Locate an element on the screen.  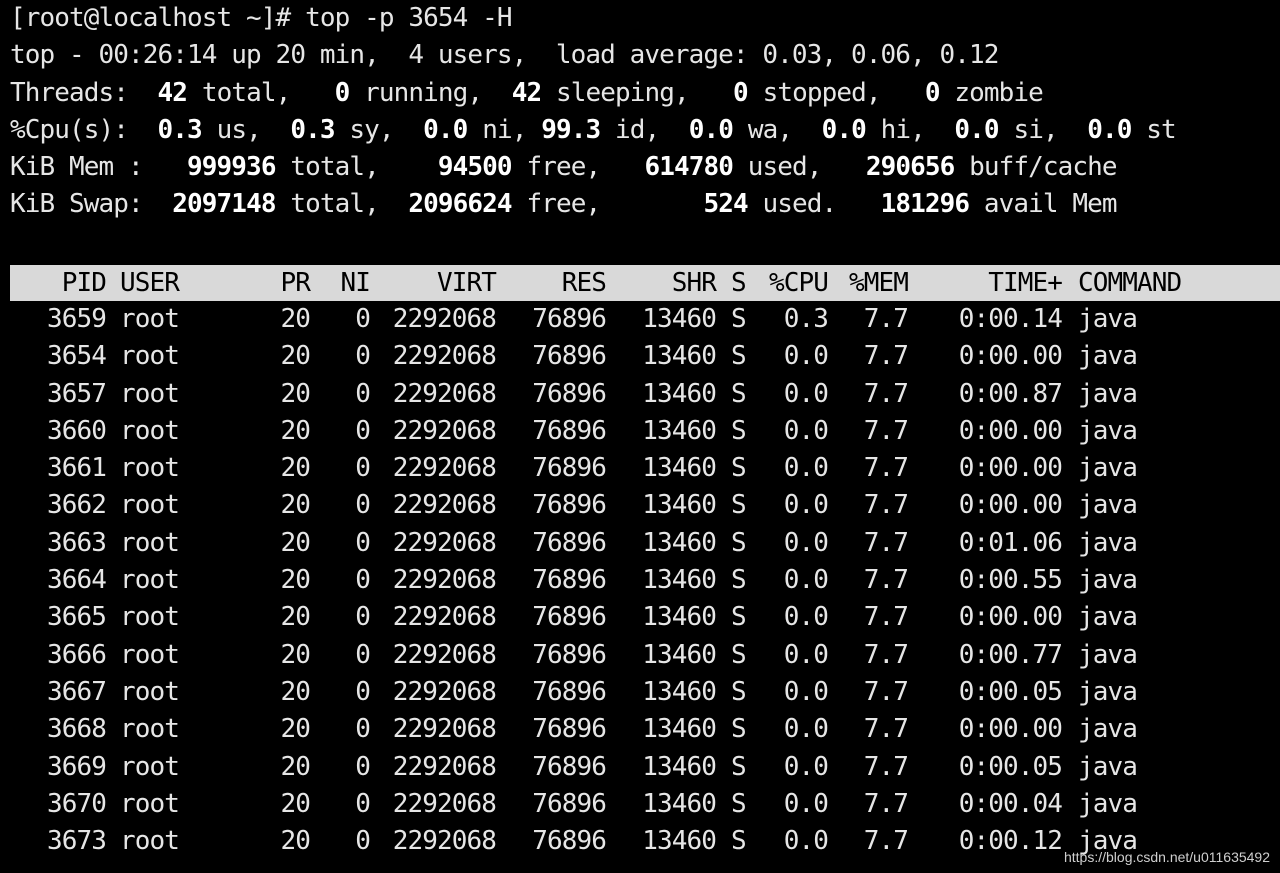
swap-avail: 181296 is located at coordinates (925, 204).